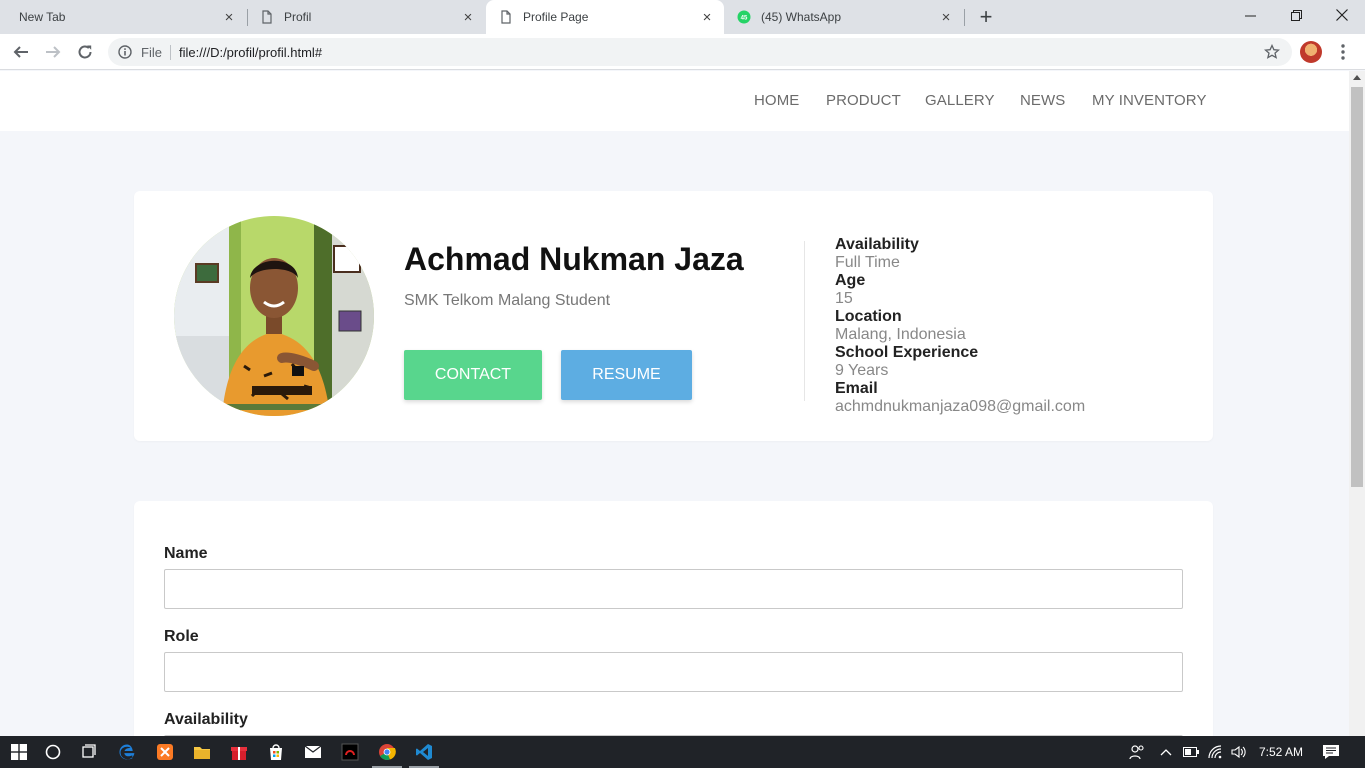 The width and height of the screenshot is (1365, 768). Describe the element at coordinates (700, 52) in the screenshot. I see `address-bar: File file:///D:/profil/profil.html#` at that location.